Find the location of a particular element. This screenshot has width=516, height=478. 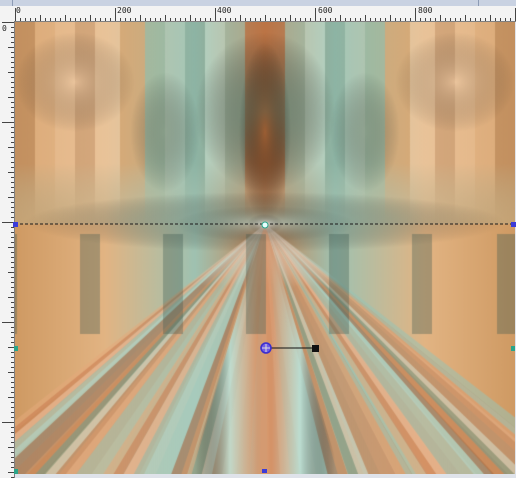

bottom-mid-handle is located at coordinates (264, 471).